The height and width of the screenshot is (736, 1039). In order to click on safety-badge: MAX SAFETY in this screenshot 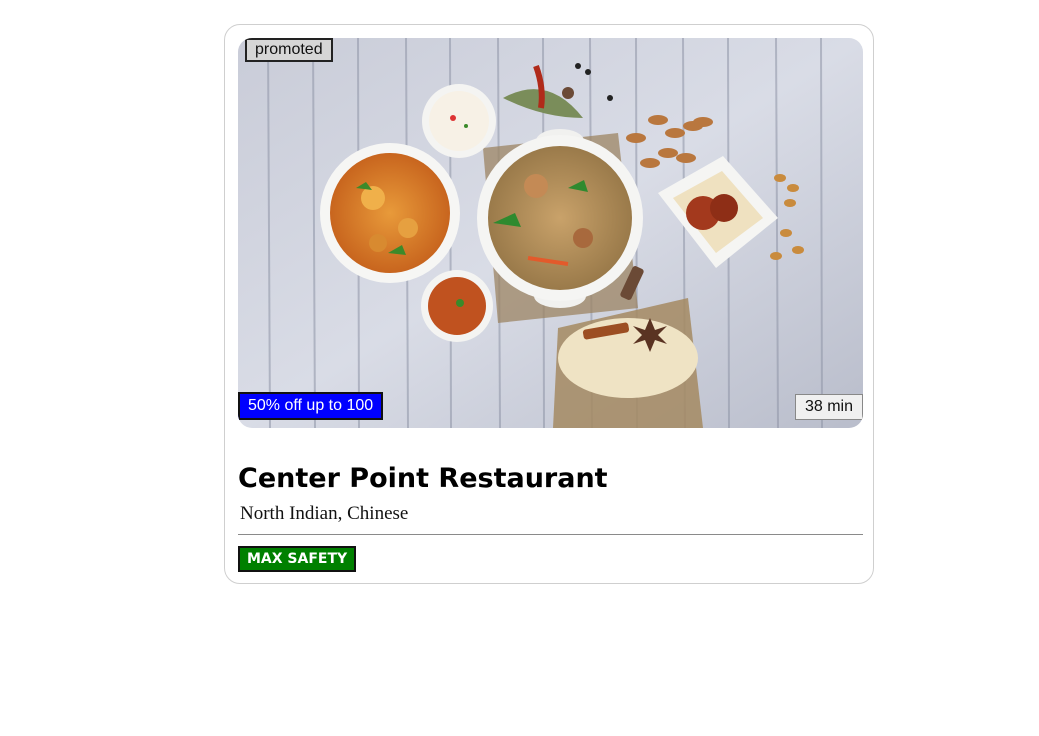, I will do `click(297, 559)`.